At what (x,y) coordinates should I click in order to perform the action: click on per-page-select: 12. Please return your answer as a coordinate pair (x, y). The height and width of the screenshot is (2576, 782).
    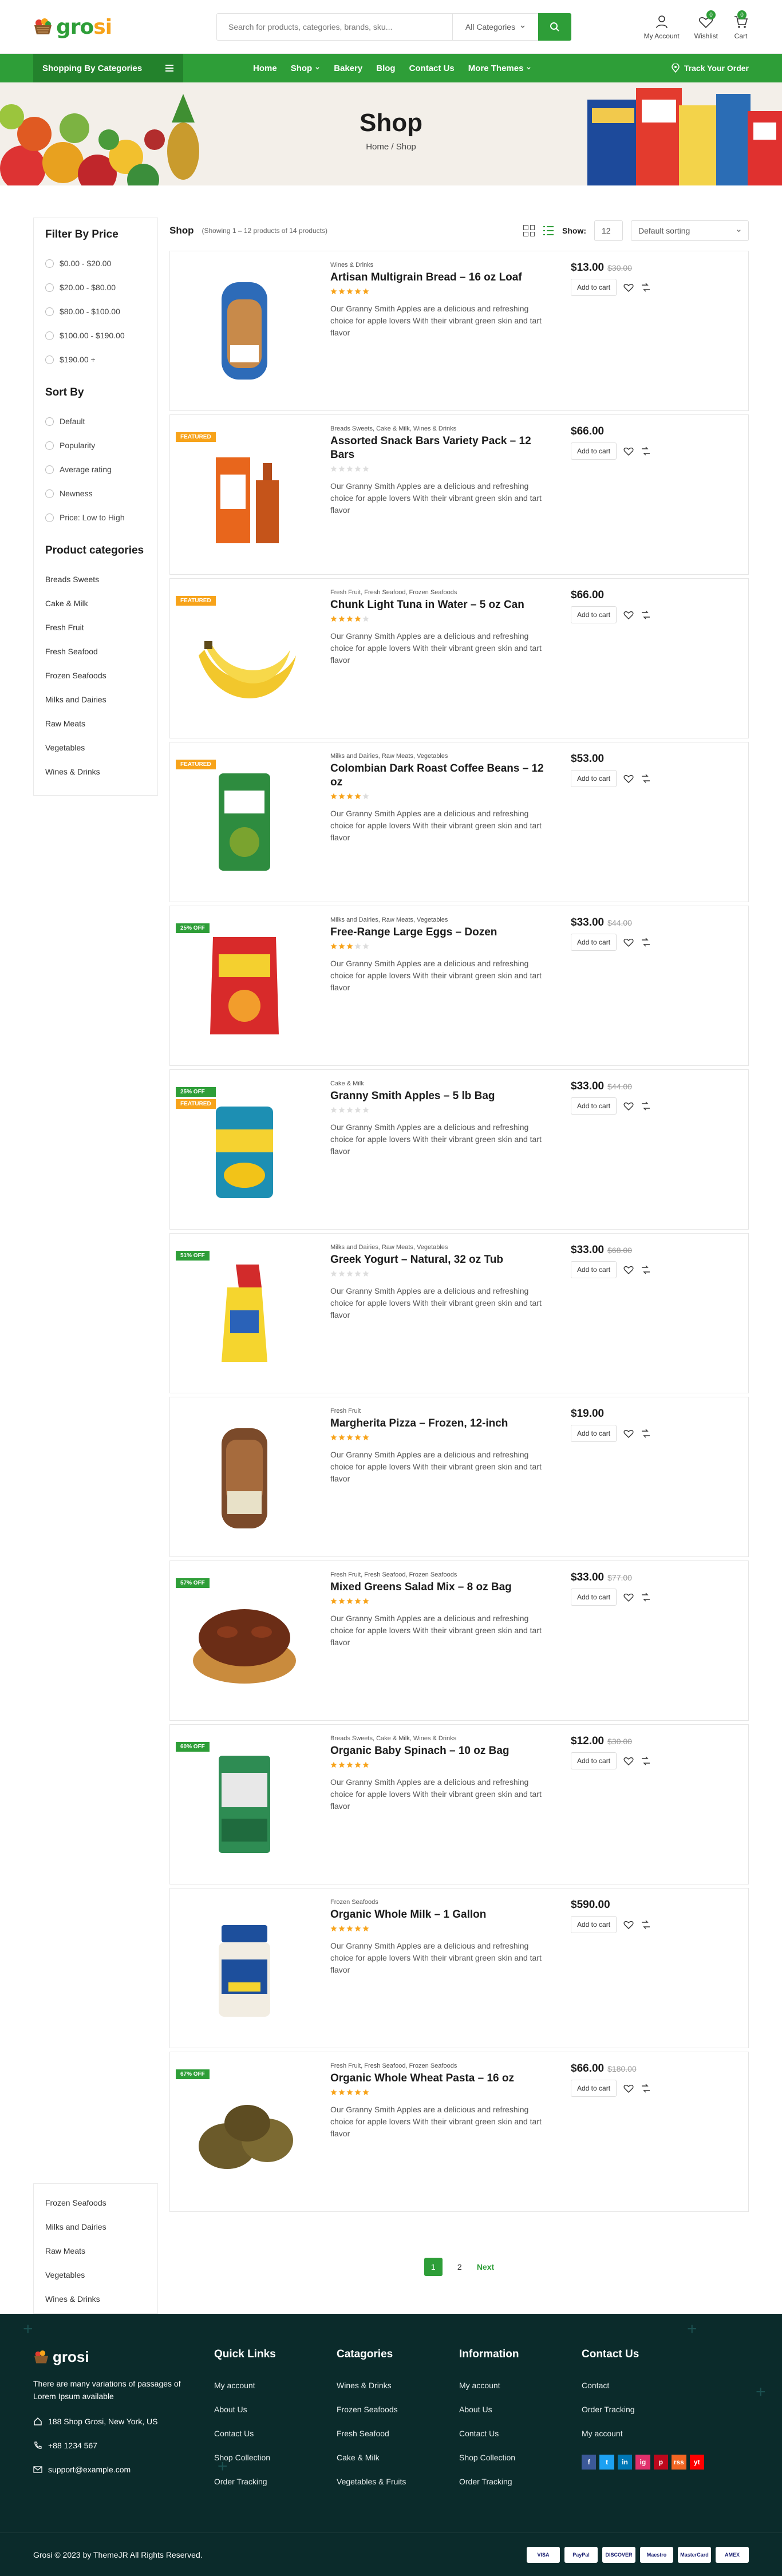
    Looking at the image, I should click on (608, 230).